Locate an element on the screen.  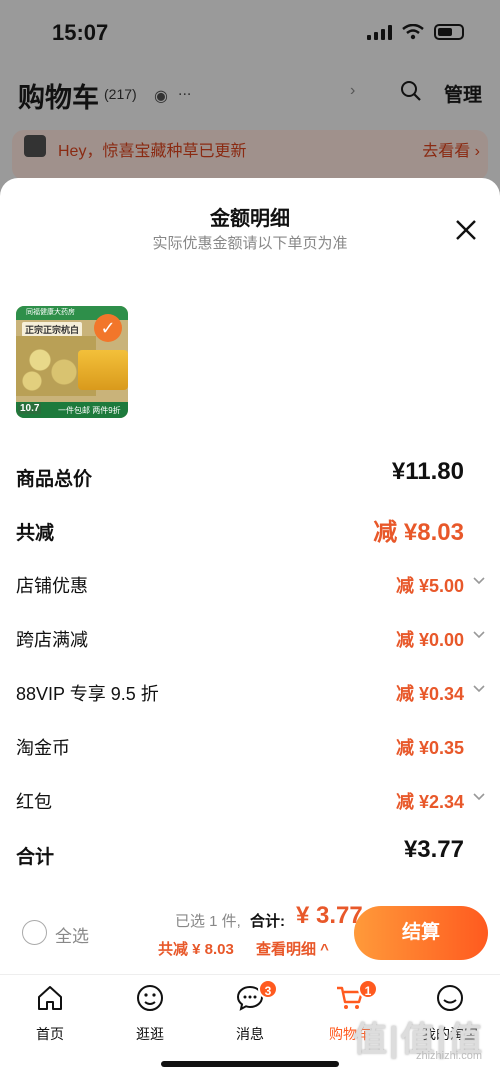
checkmark-icon: ✓ is located at coordinates (108, 328).